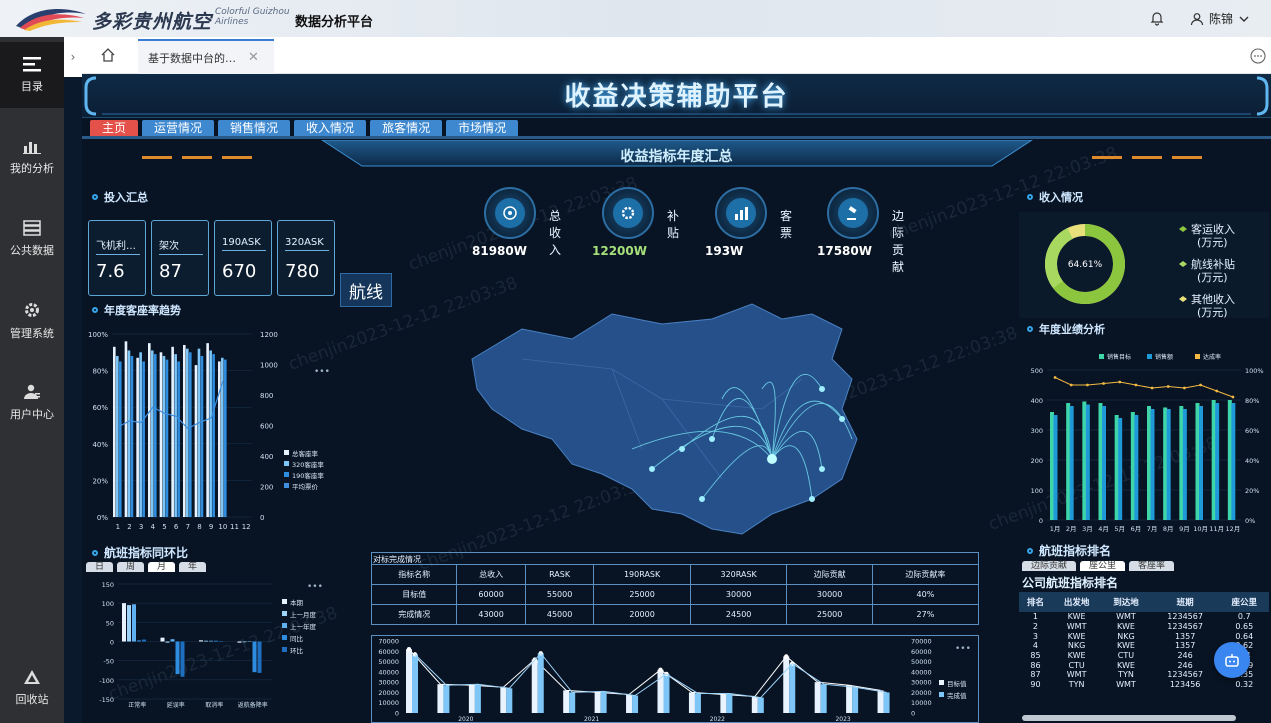  I want to click on legend-label: 同比, so click(297, 638).